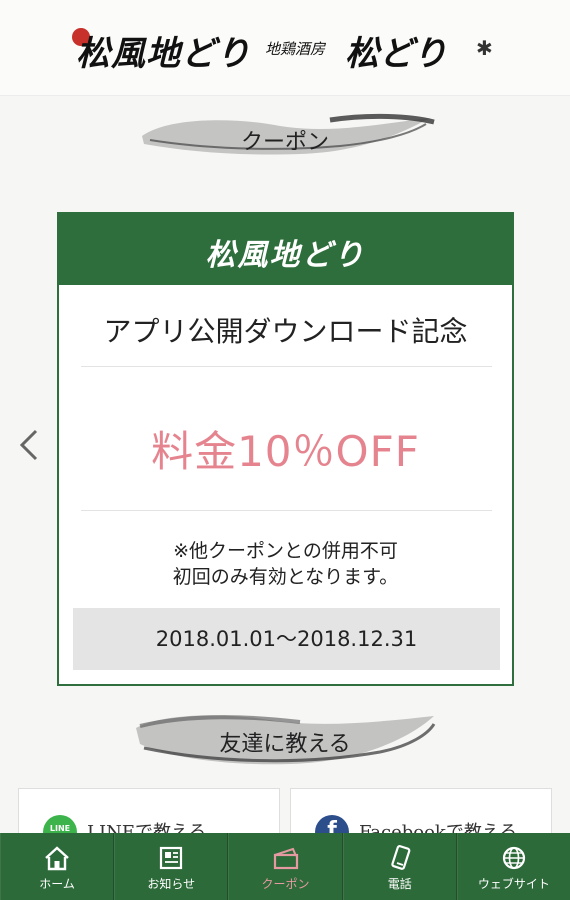  What do you see at coordinates (285, 451) in the screenshot?
I see `coupon-discount: 料金10％OFF` at bounding box center [285, 451].